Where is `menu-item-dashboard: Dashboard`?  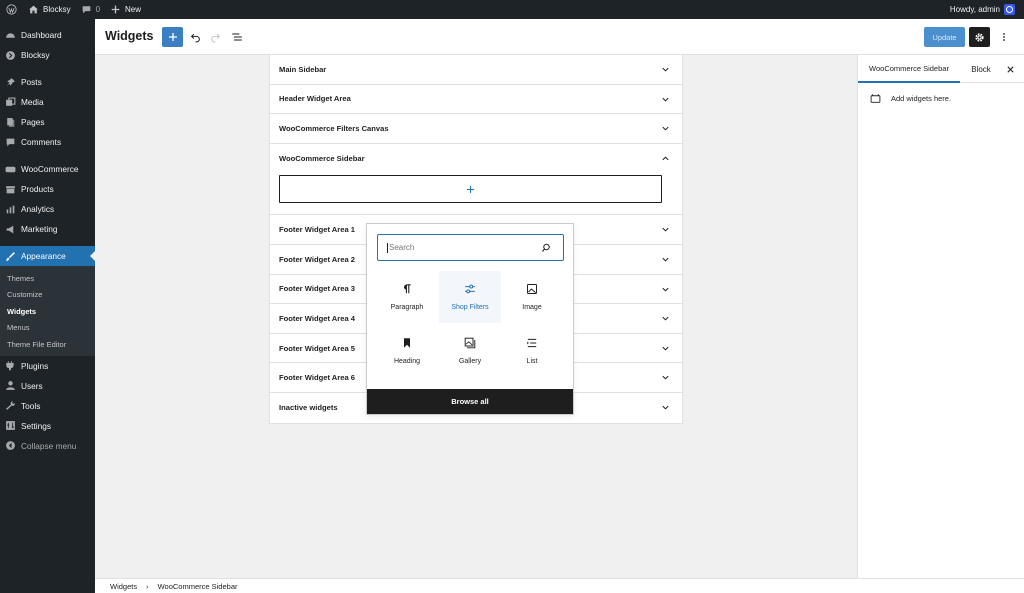
menu-item-dashboard: Dashboard is located at coordinates (47, 35).